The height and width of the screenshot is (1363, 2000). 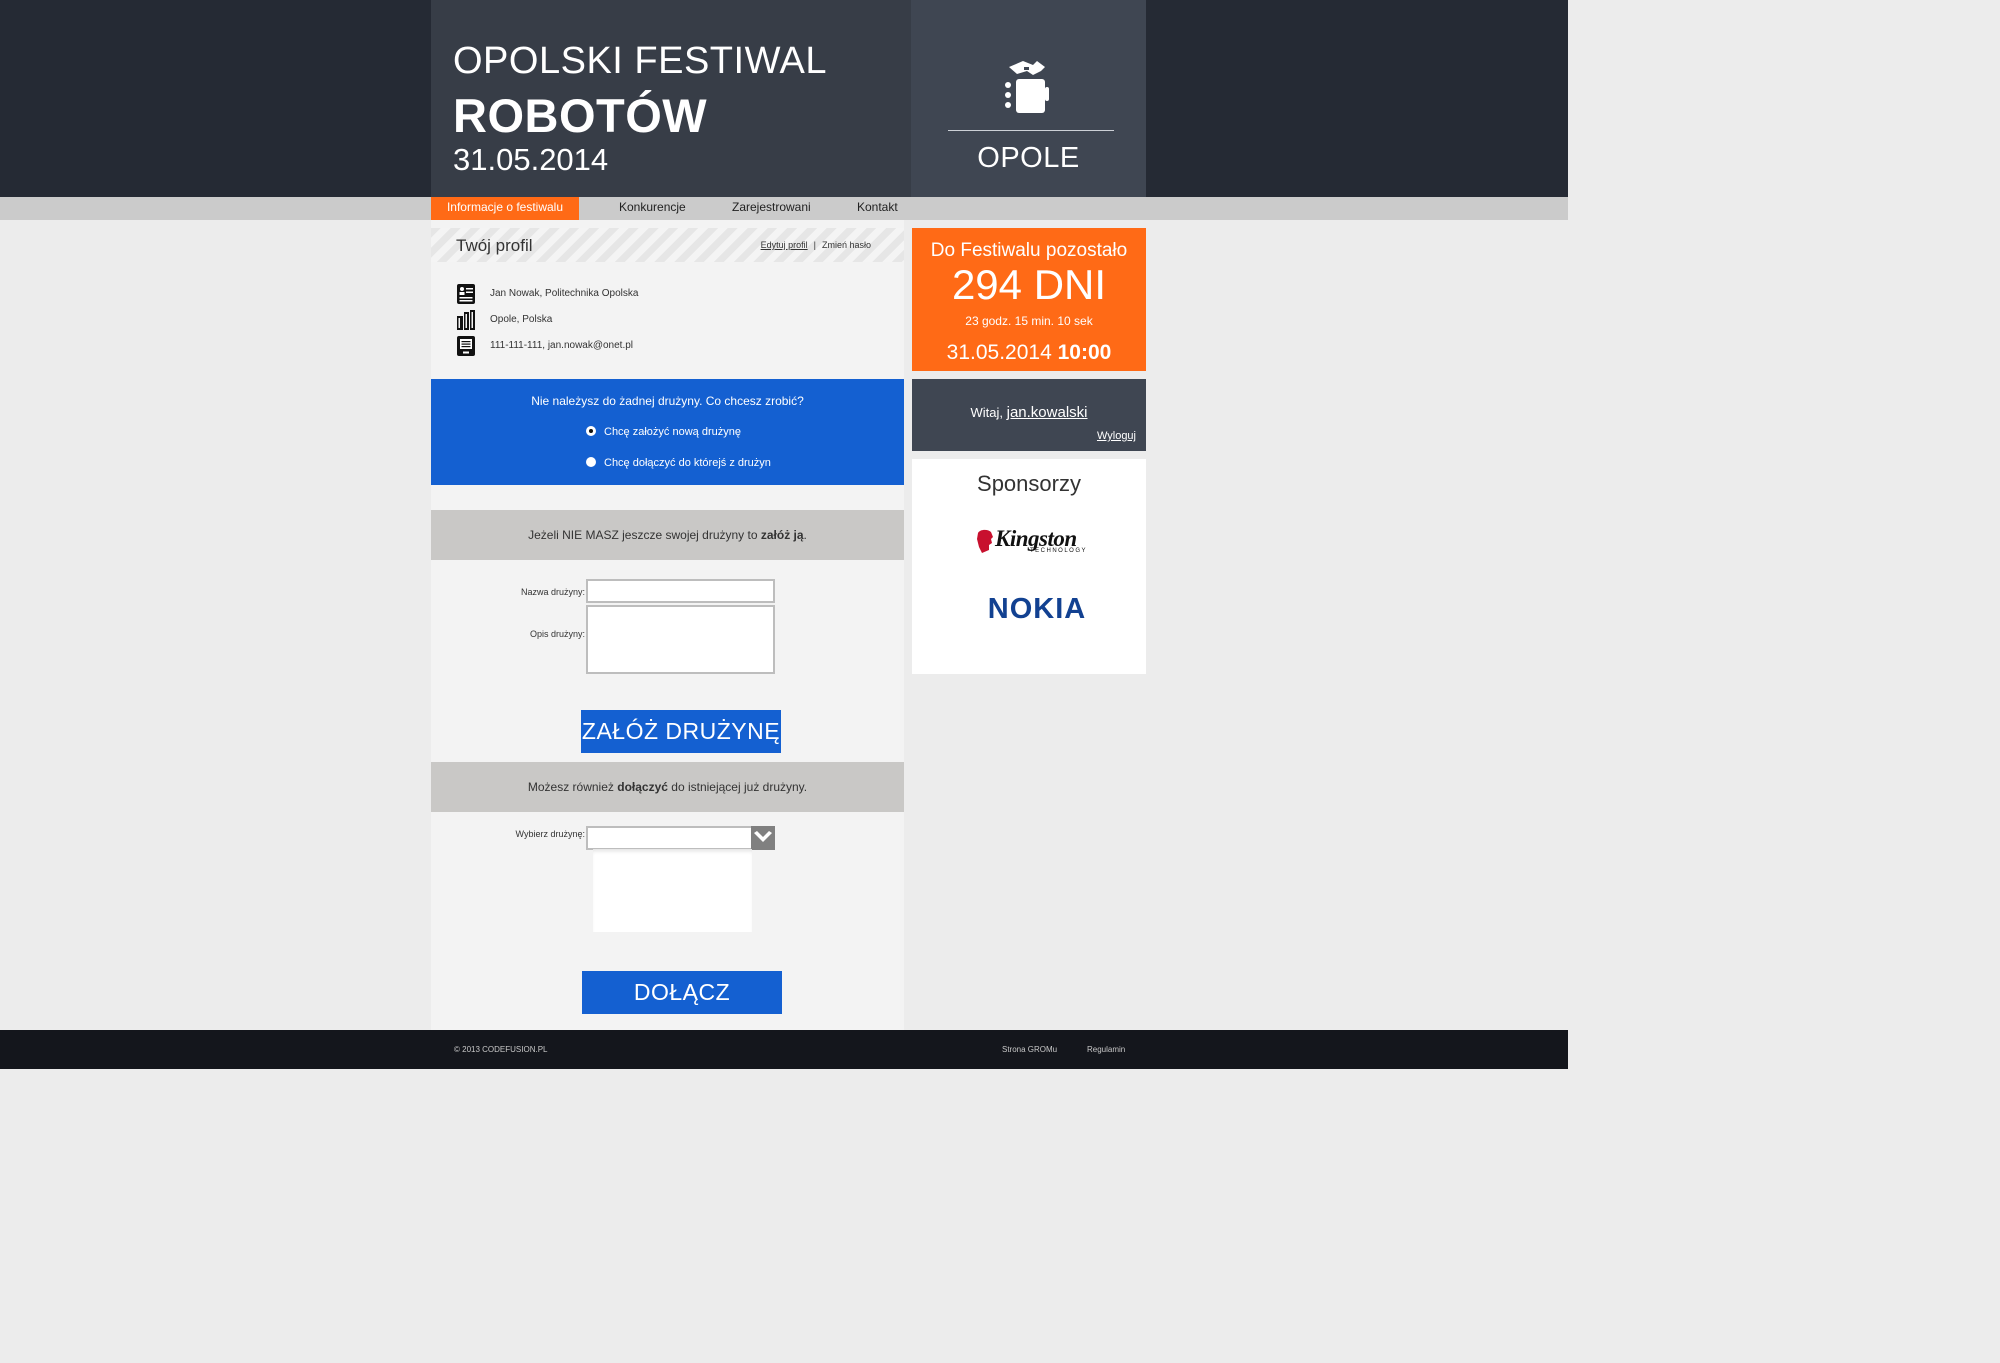 I want to click on countdown-time: 23 godz. 15 min. 10 sek, so click(x=1029, y=321).